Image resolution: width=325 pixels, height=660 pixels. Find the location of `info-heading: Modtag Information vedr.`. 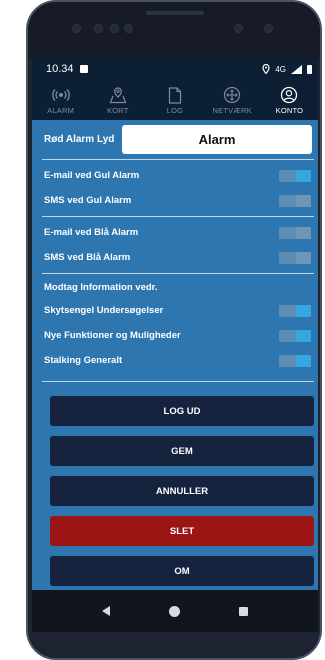

info-heading: Modtag Information vedr. is located at coordinates (101, 287).